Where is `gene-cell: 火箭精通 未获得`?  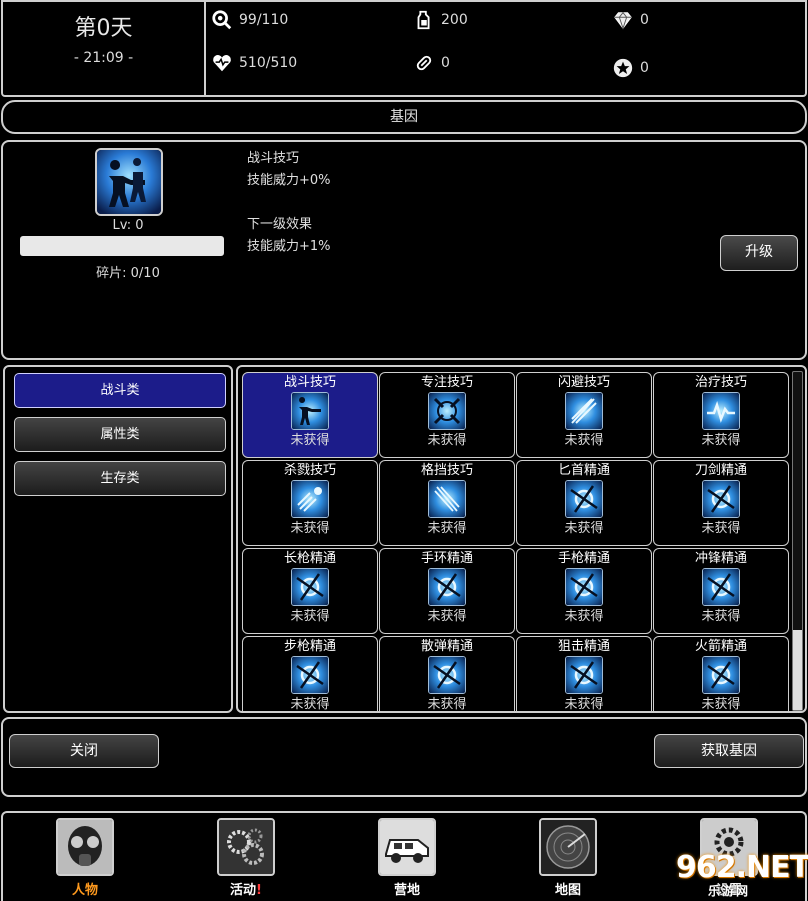 gene-cell: 火箭精通 未获得 is located at coordinates (721, 673).